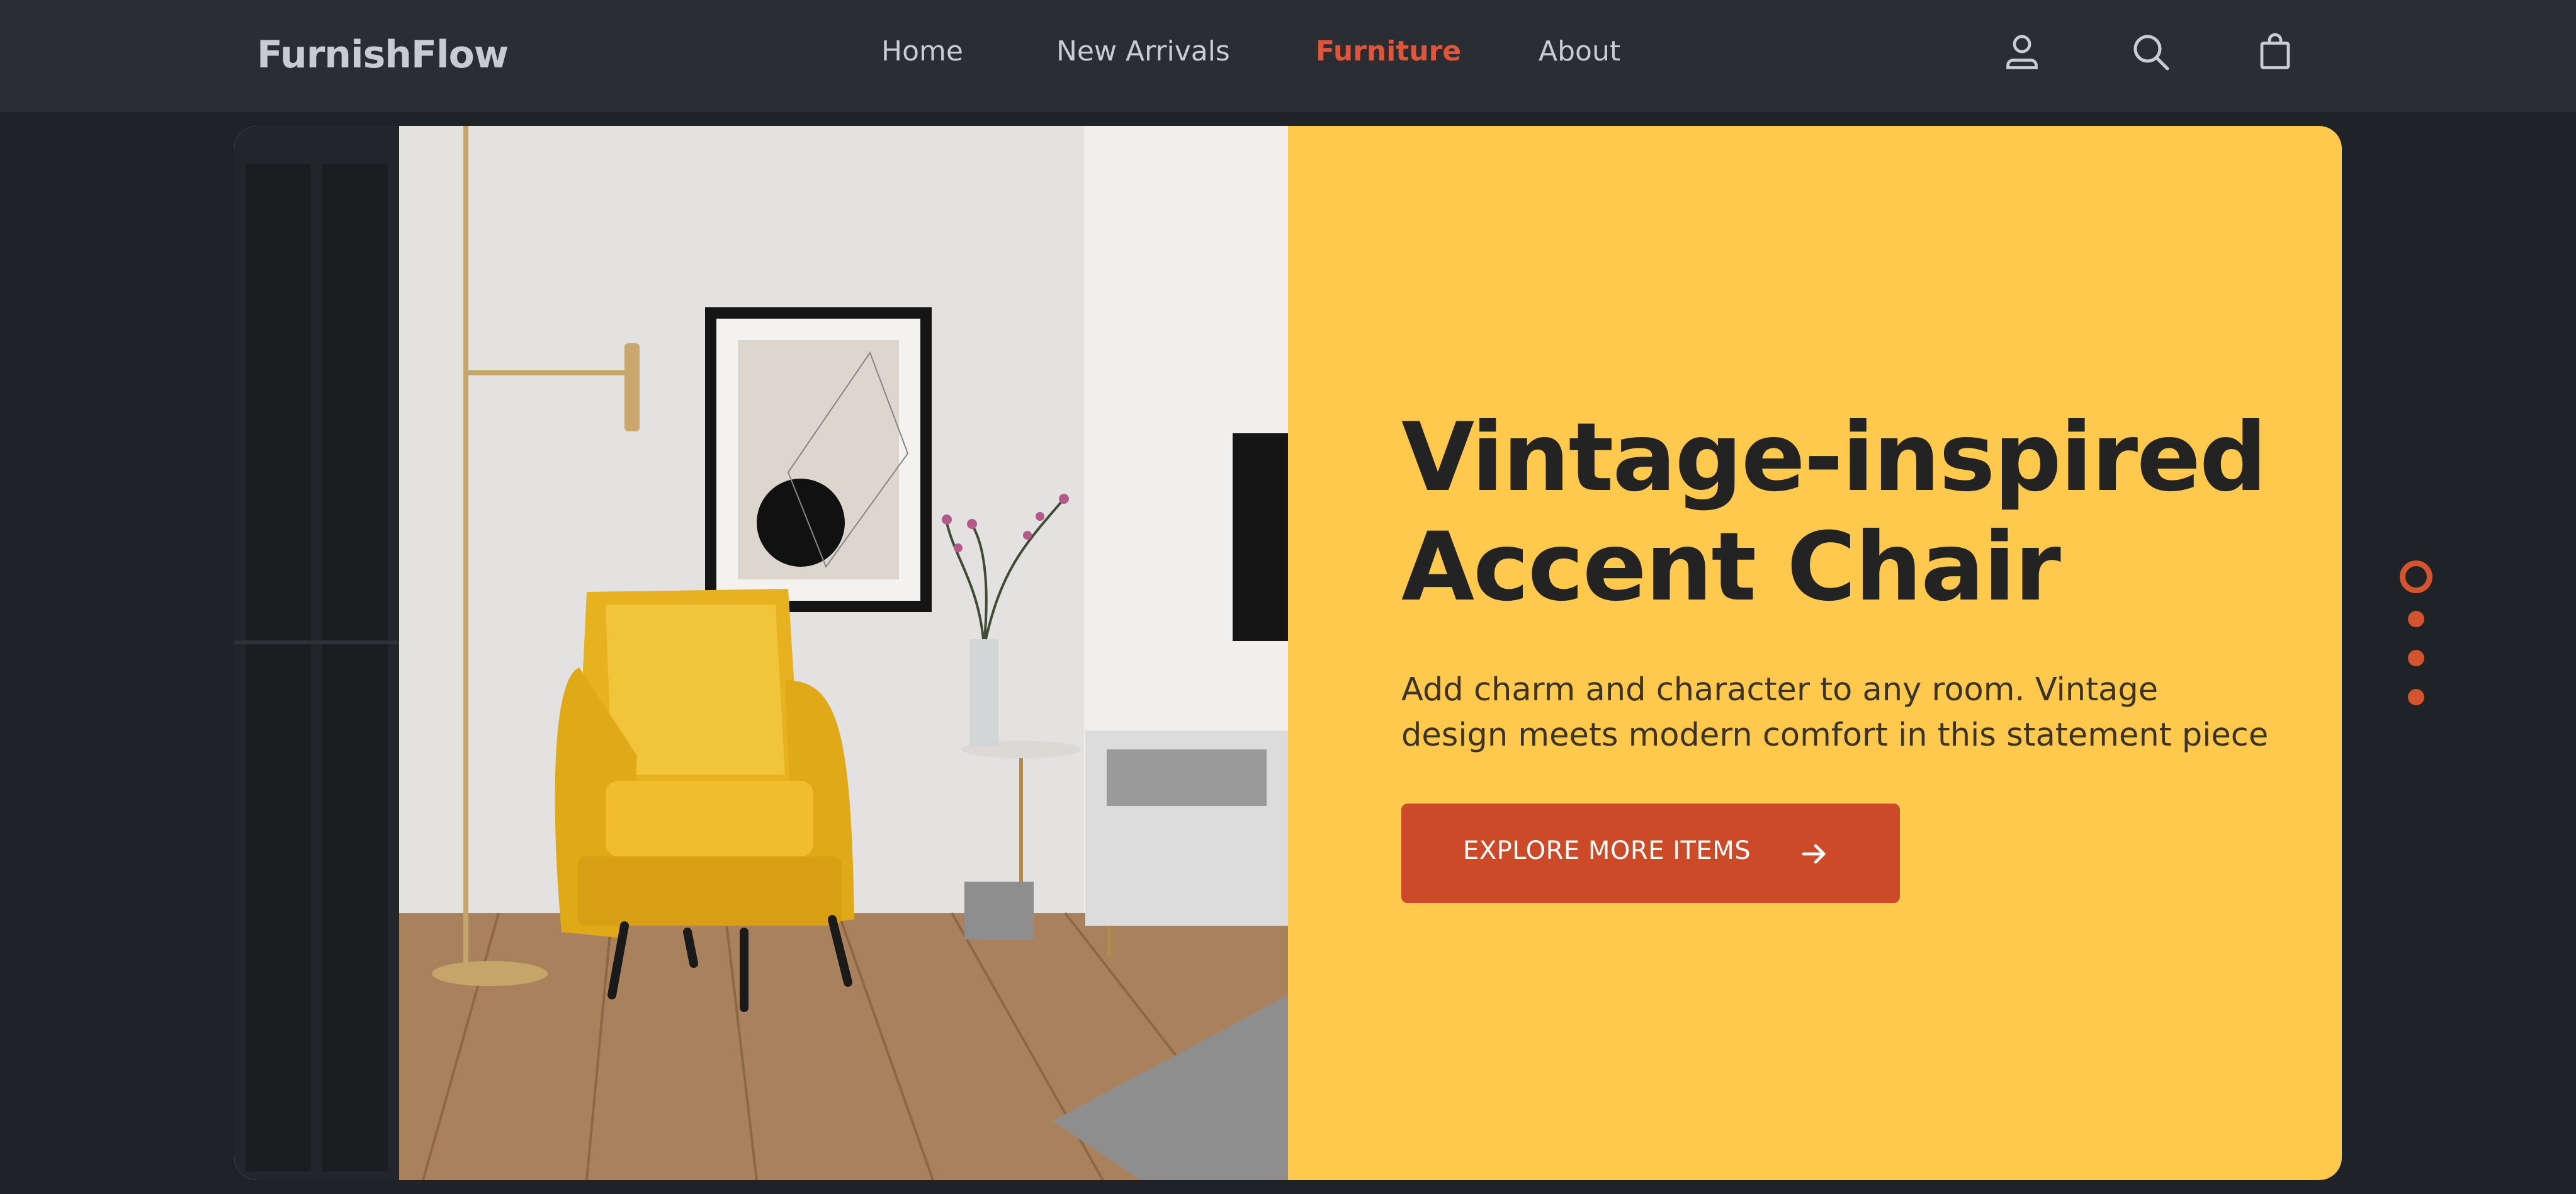 This screenshot has height=1194, width=2576. Describe the element at coordinates (1579, 51) in the screenshot. I see `nav-link-about: About` at that location.